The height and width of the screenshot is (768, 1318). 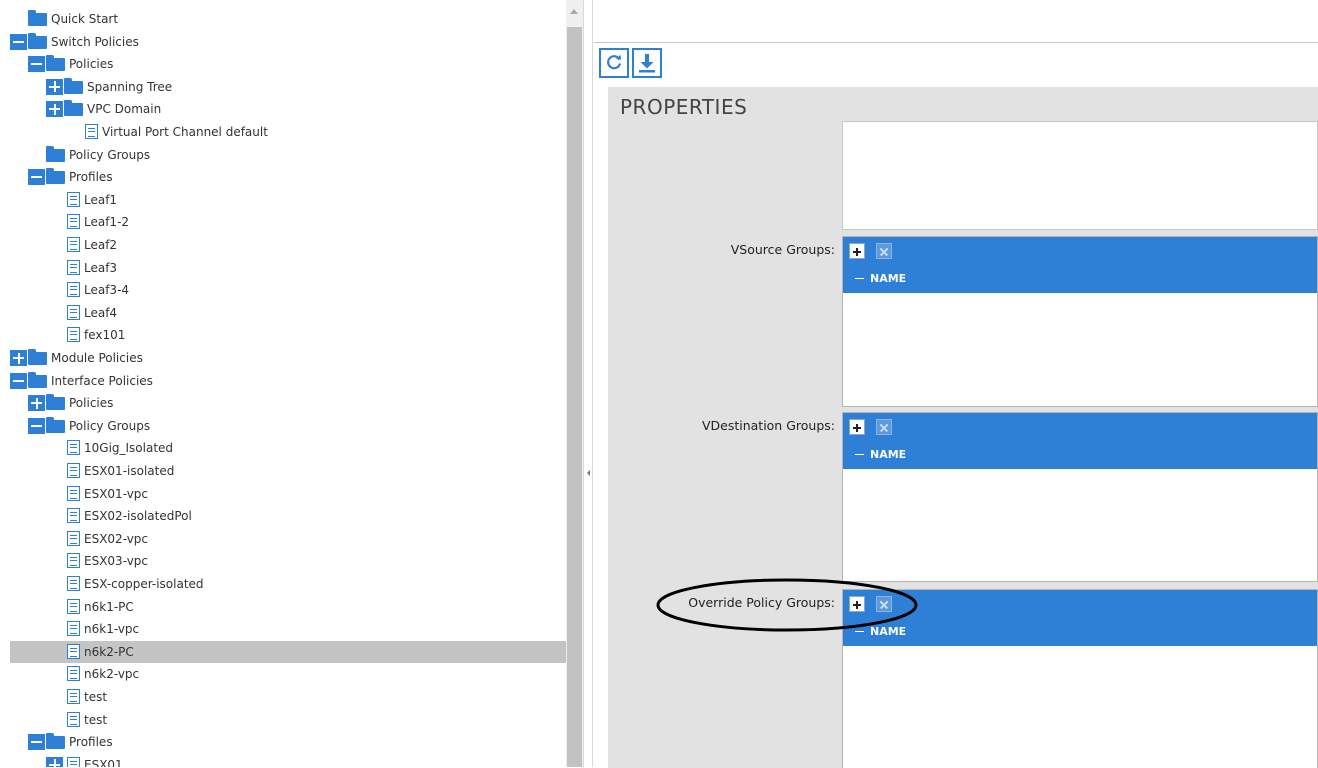 I want to click on tree-item-label: ESX01, so click(x=103, y=762).